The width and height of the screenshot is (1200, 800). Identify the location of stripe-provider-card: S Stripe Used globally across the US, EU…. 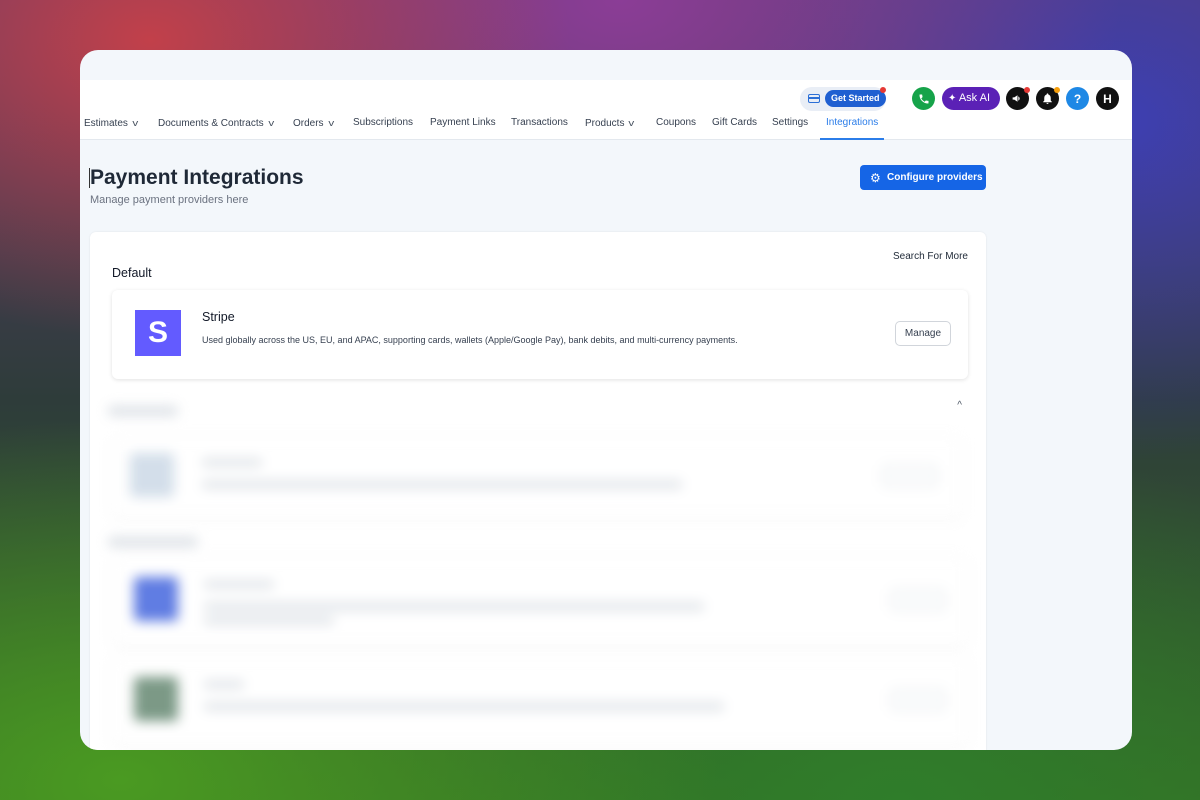
(540, 334).